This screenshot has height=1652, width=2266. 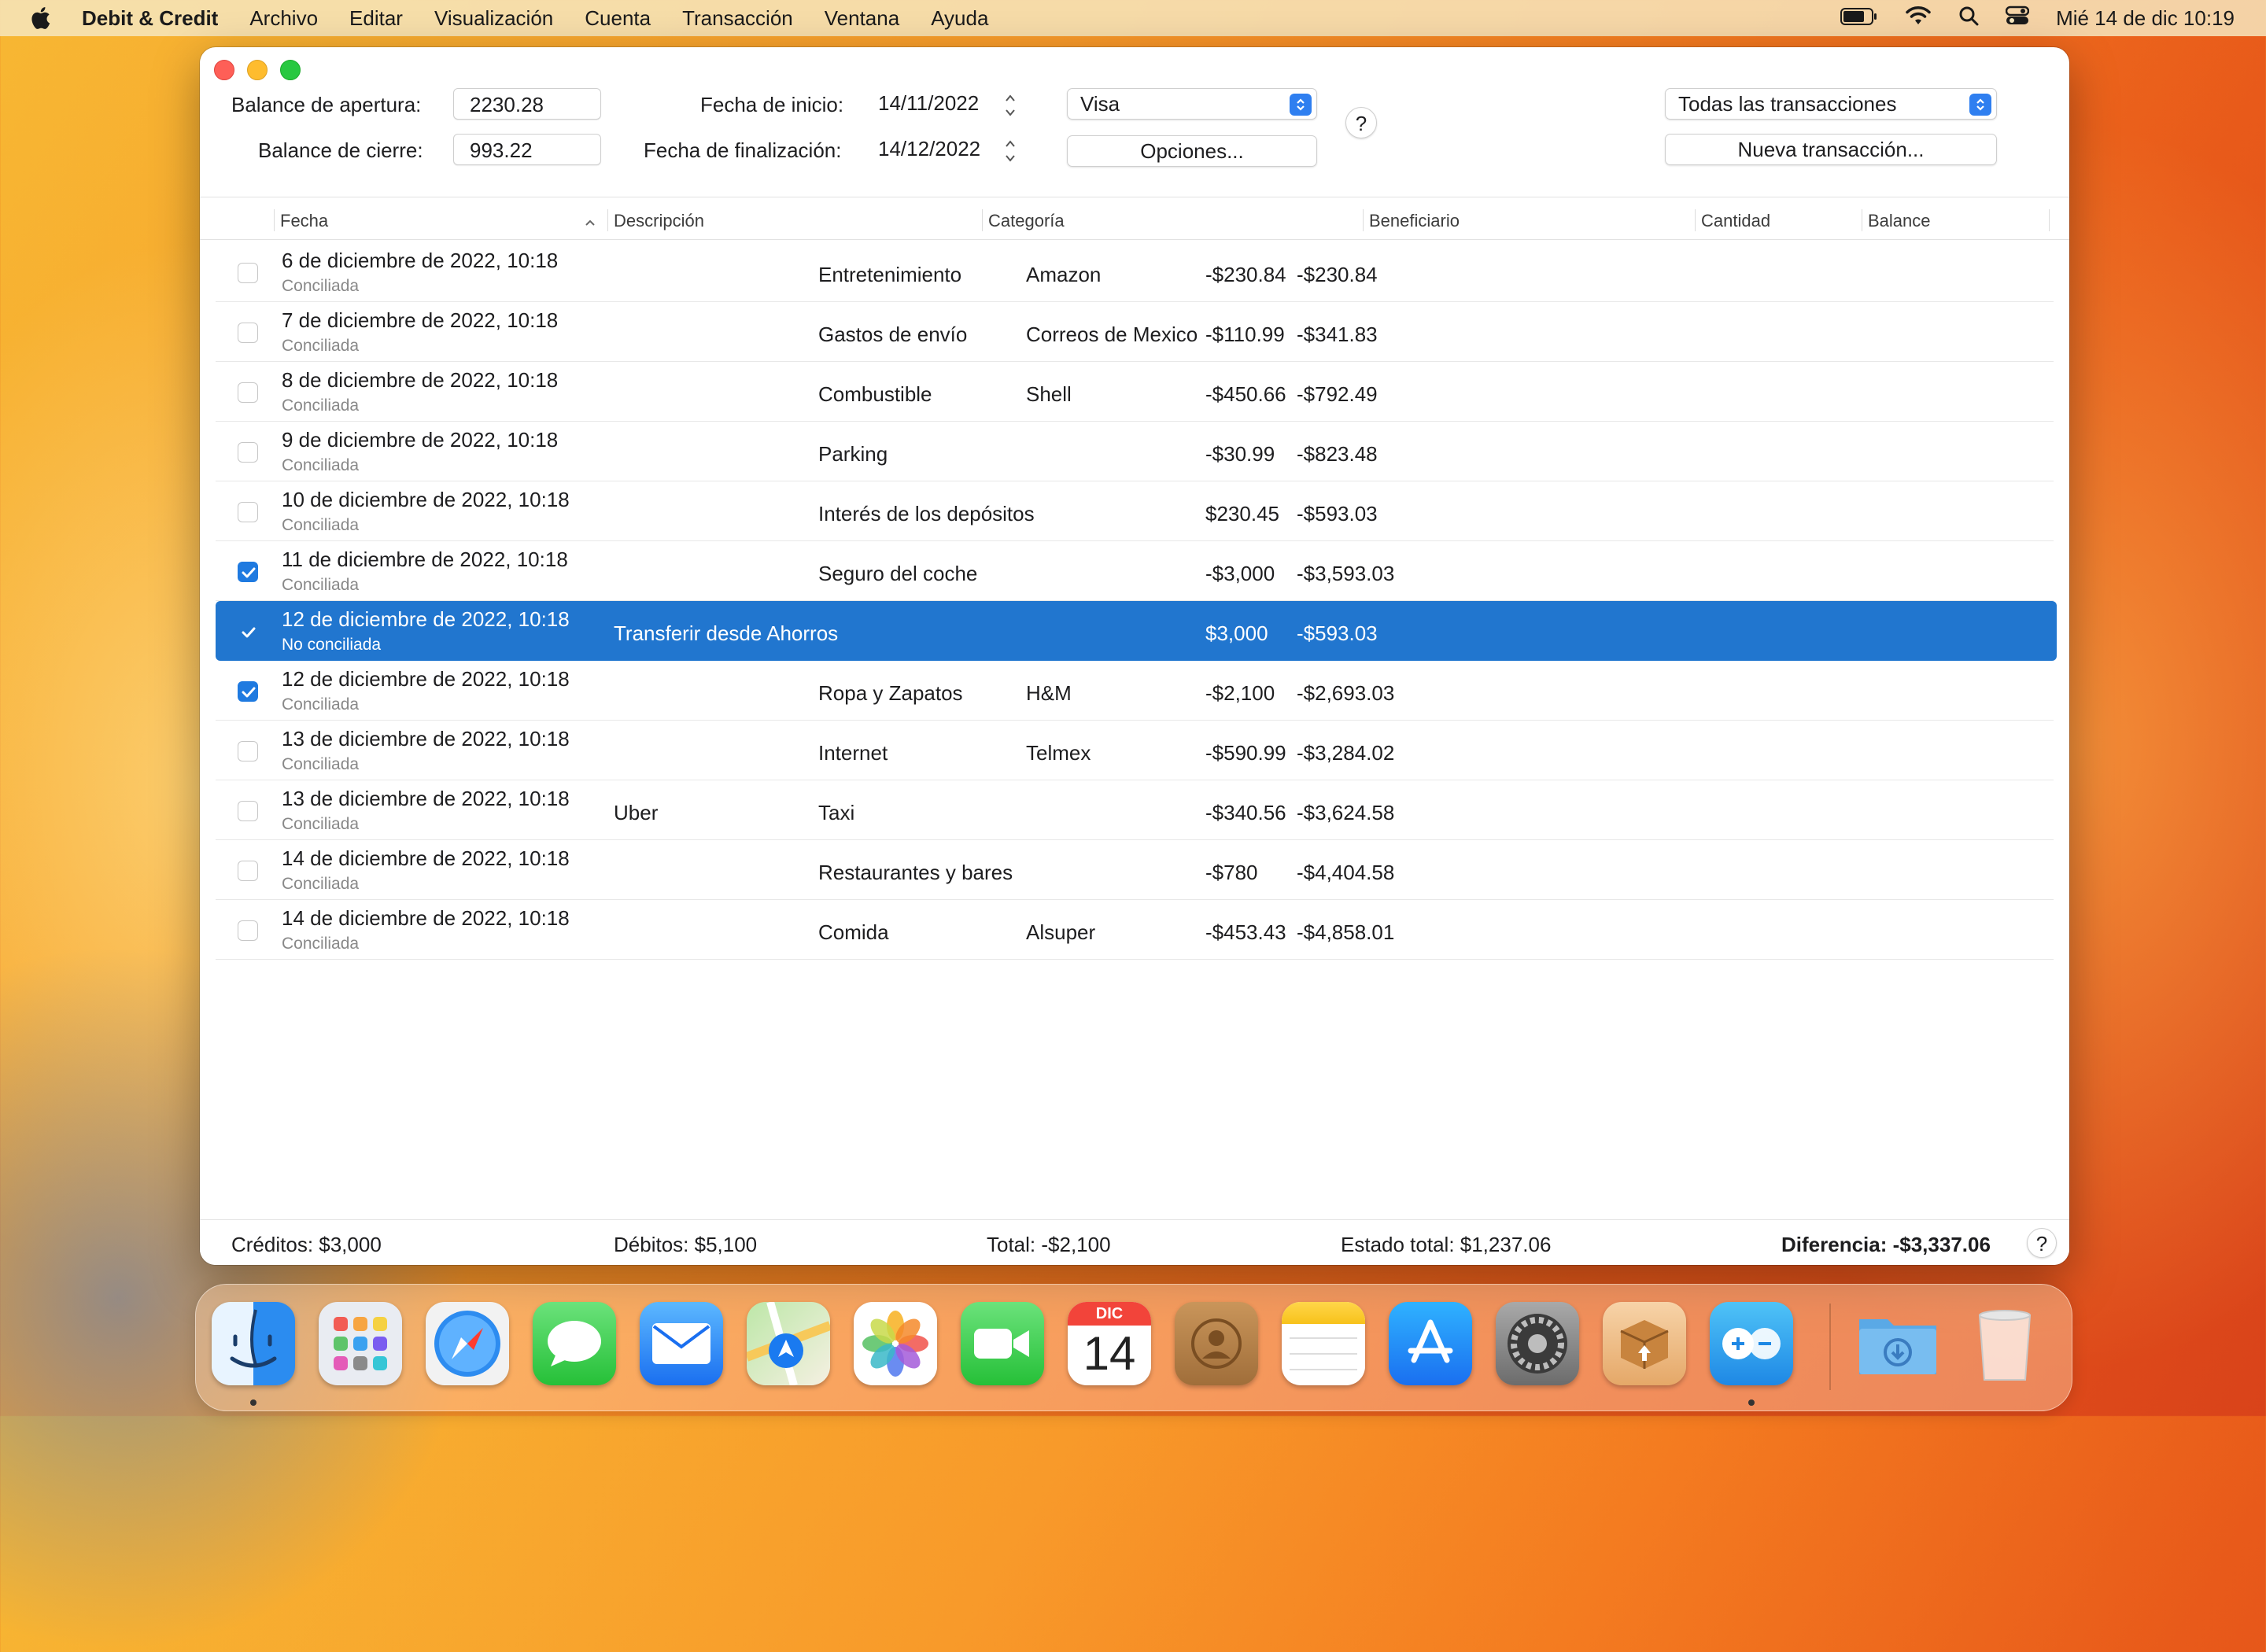 I want to click on menu-clock: Mié 14 de dic 10:19, so click(x=2145, y=18).